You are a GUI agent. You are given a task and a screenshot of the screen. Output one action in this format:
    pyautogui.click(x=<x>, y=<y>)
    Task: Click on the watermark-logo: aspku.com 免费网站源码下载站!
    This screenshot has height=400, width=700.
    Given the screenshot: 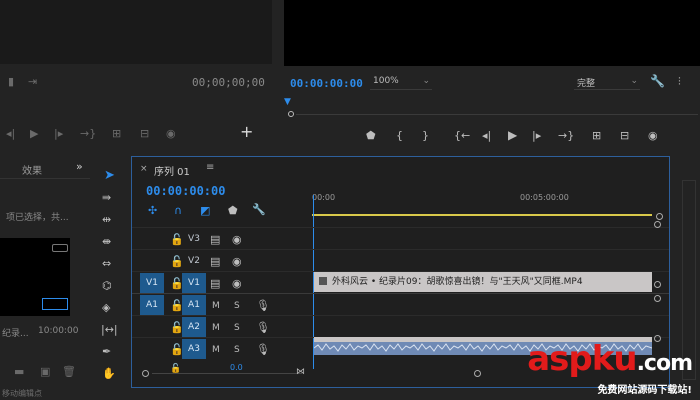 What is the action you would take?
    pyautogui.click(x=610, y=369)
    